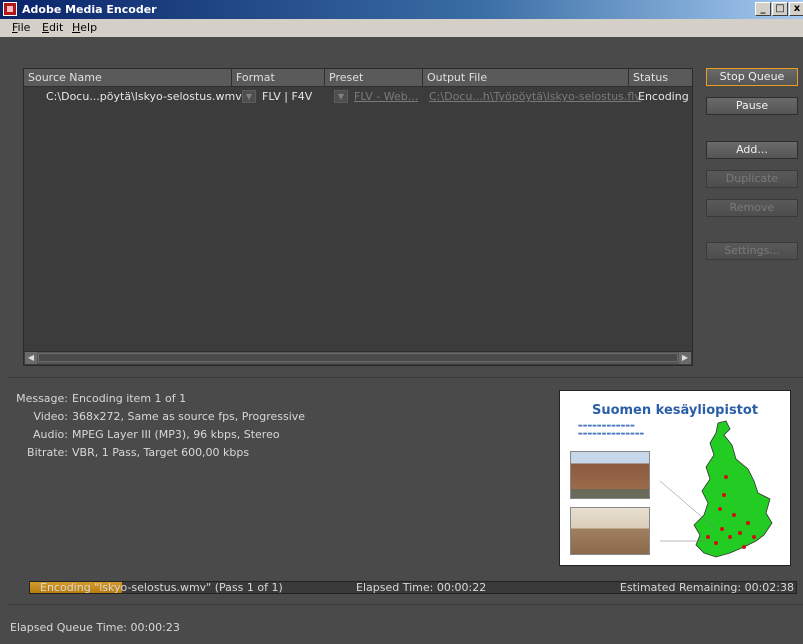 The height and width of the screenshot is (644, 803). I want to click on remove-button: Remove, so click(752, 208).